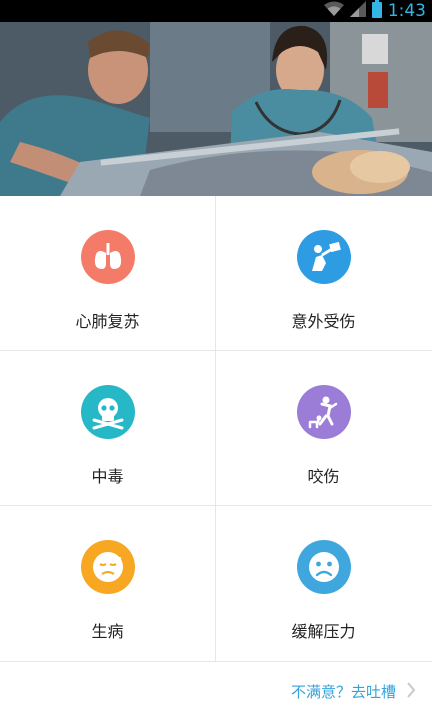 This screenshot has height=721, width=432. I want to click on category-label: 心肺复苏, so click(107, 321).